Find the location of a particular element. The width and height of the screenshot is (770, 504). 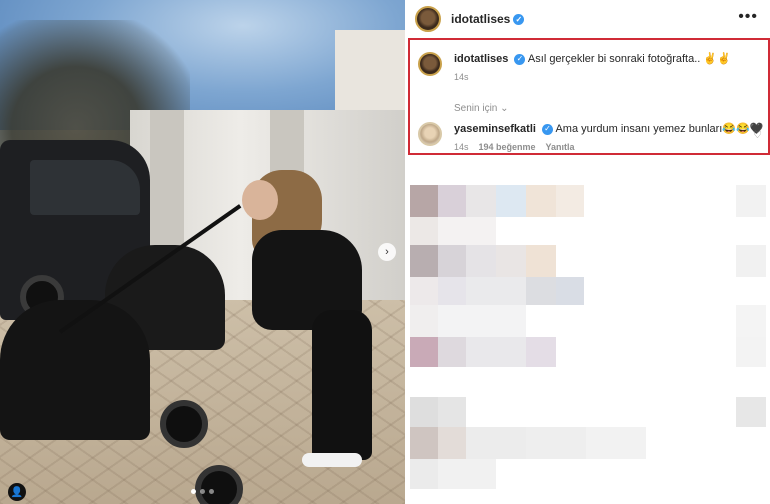

reply-text: Ama yurdum insanı yemez bunları😂😂🖤 is located at coordinates (659, 129).